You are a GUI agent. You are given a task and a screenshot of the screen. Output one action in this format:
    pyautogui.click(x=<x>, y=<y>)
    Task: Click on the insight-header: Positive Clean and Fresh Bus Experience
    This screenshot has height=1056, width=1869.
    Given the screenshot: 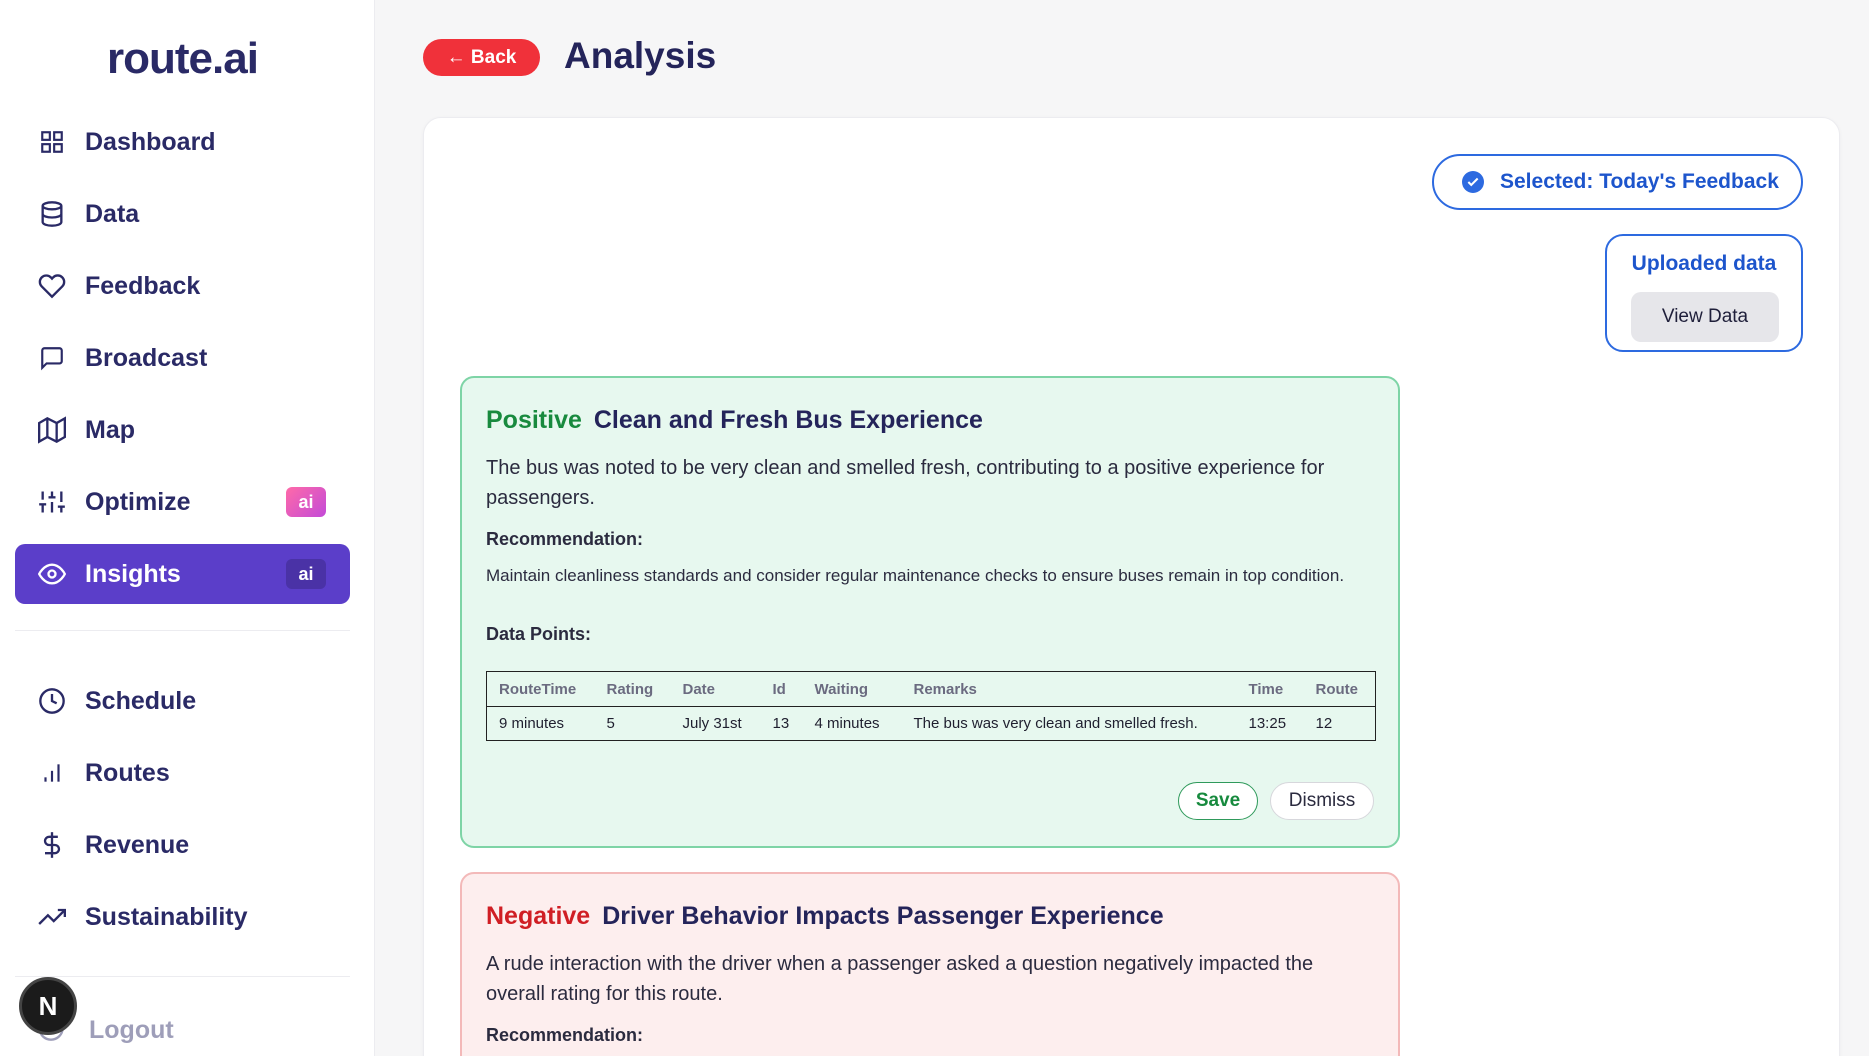 What is the action you would take?
    pyautogui.click(x=930, y=420)
    